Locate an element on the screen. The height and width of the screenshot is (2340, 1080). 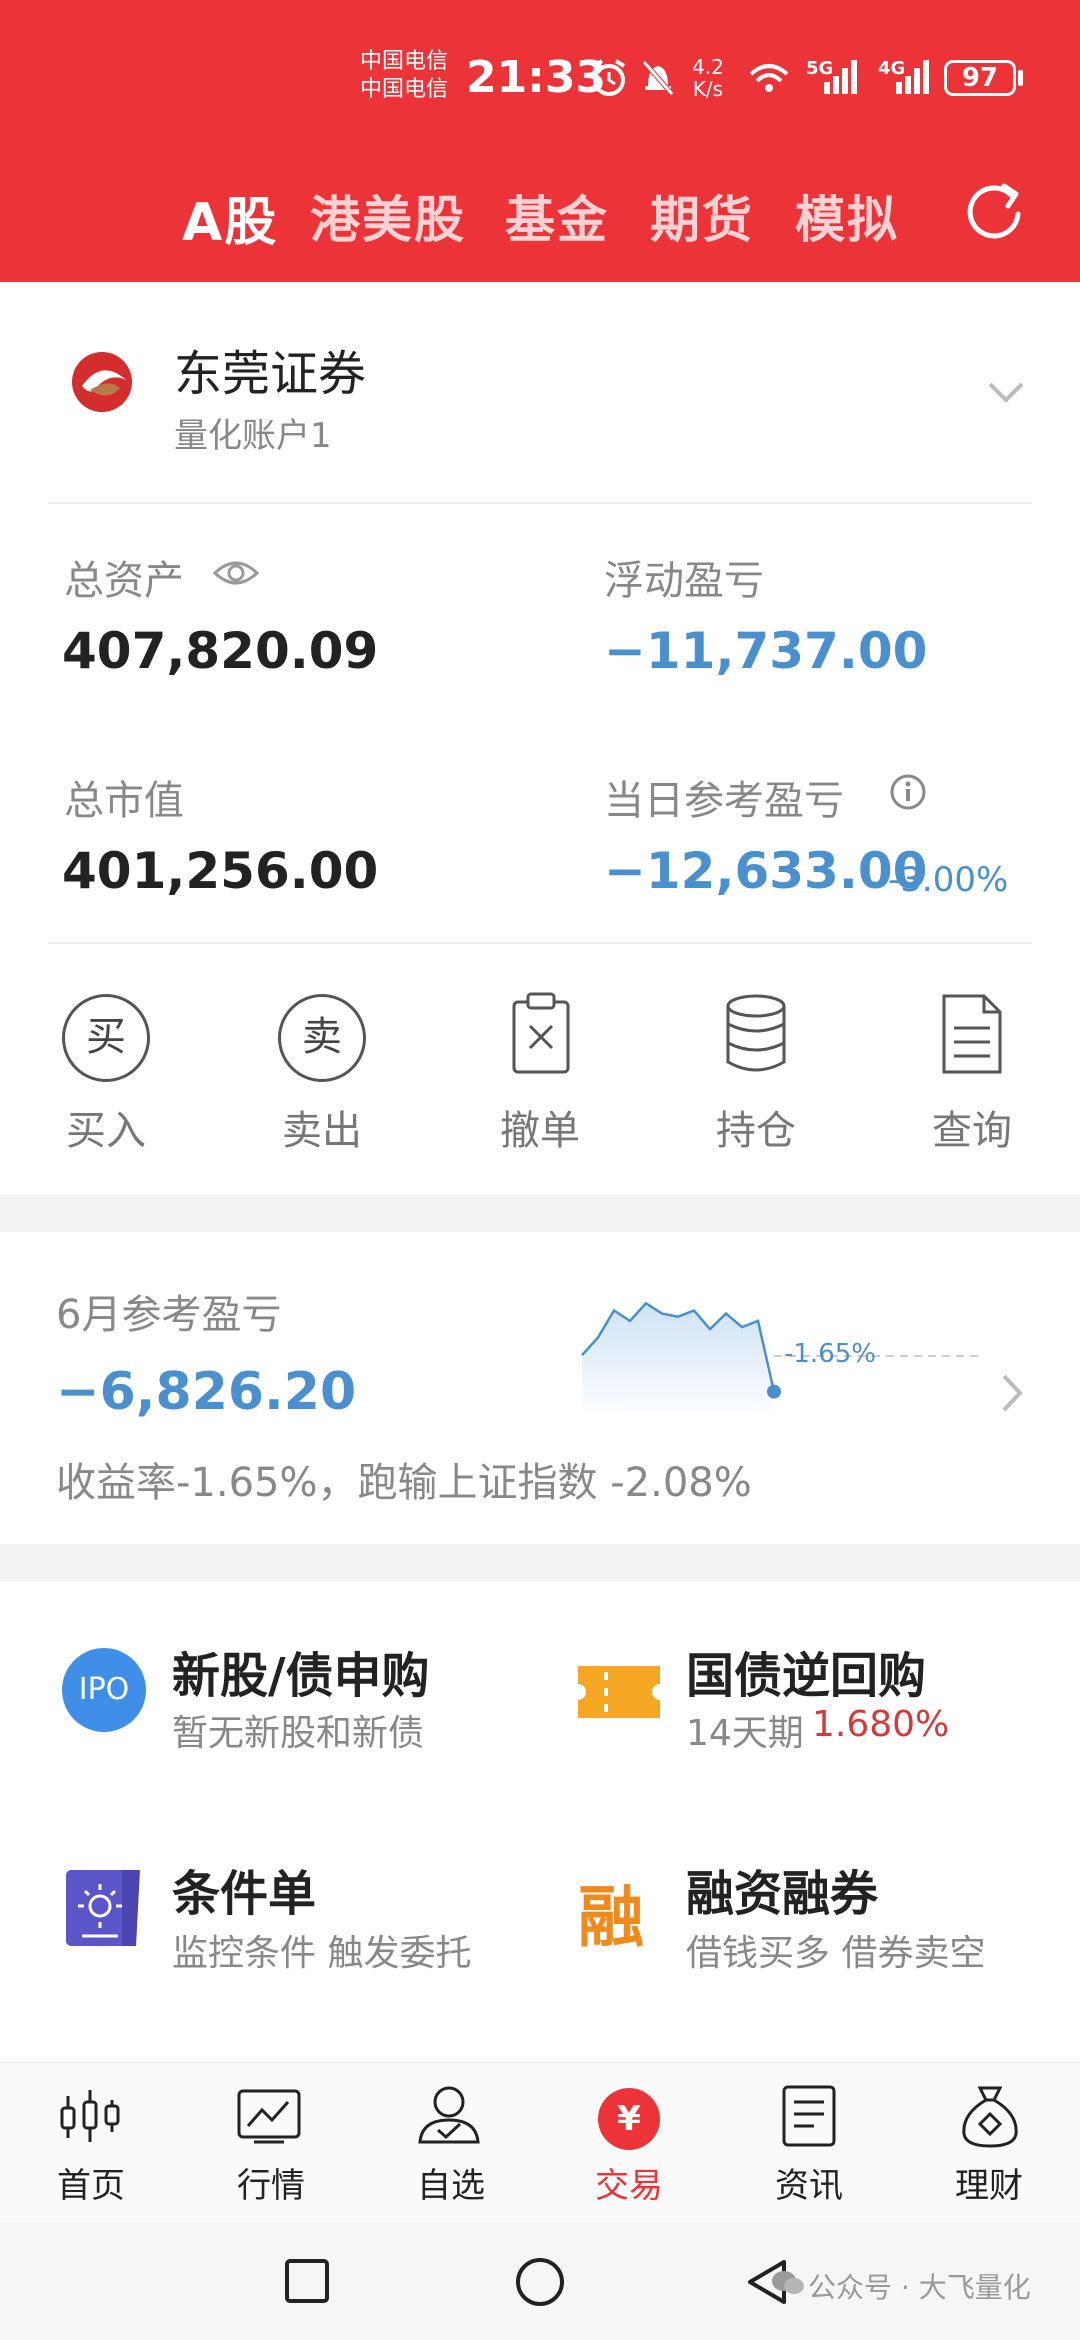
speed-unit: K/s is located at coordinates (708, 89).